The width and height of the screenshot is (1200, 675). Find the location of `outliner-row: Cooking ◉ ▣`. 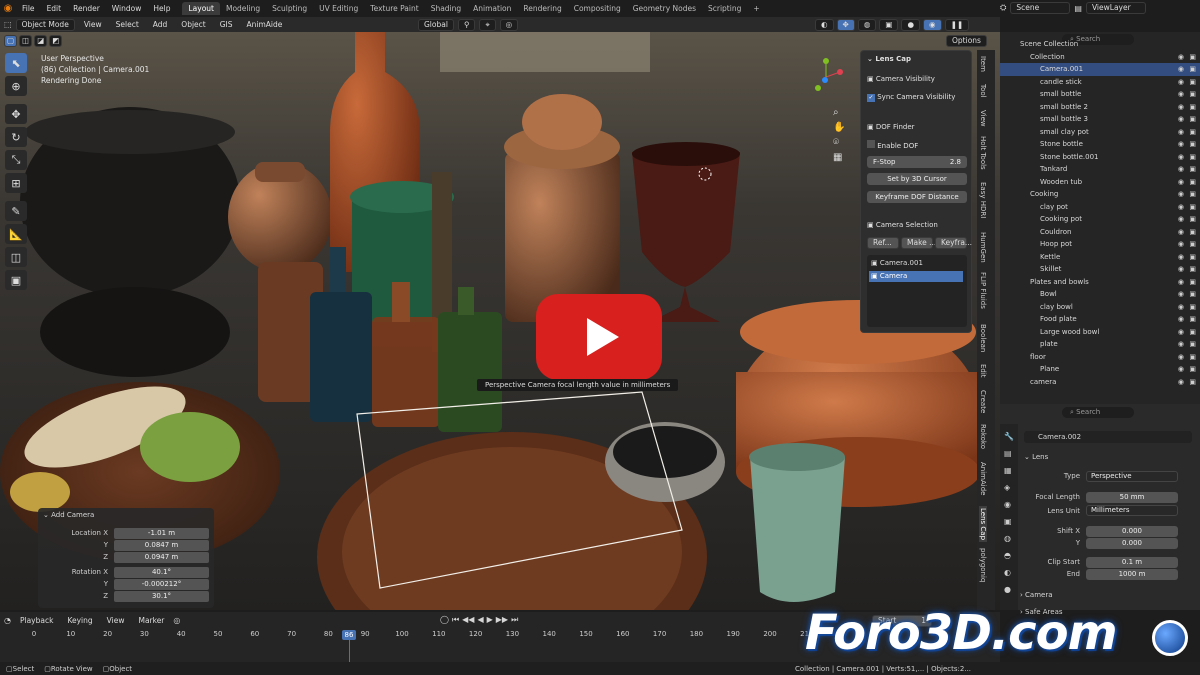

outliner-row: Cooking ◉ ▣ is located at coordinates (1100, 194).